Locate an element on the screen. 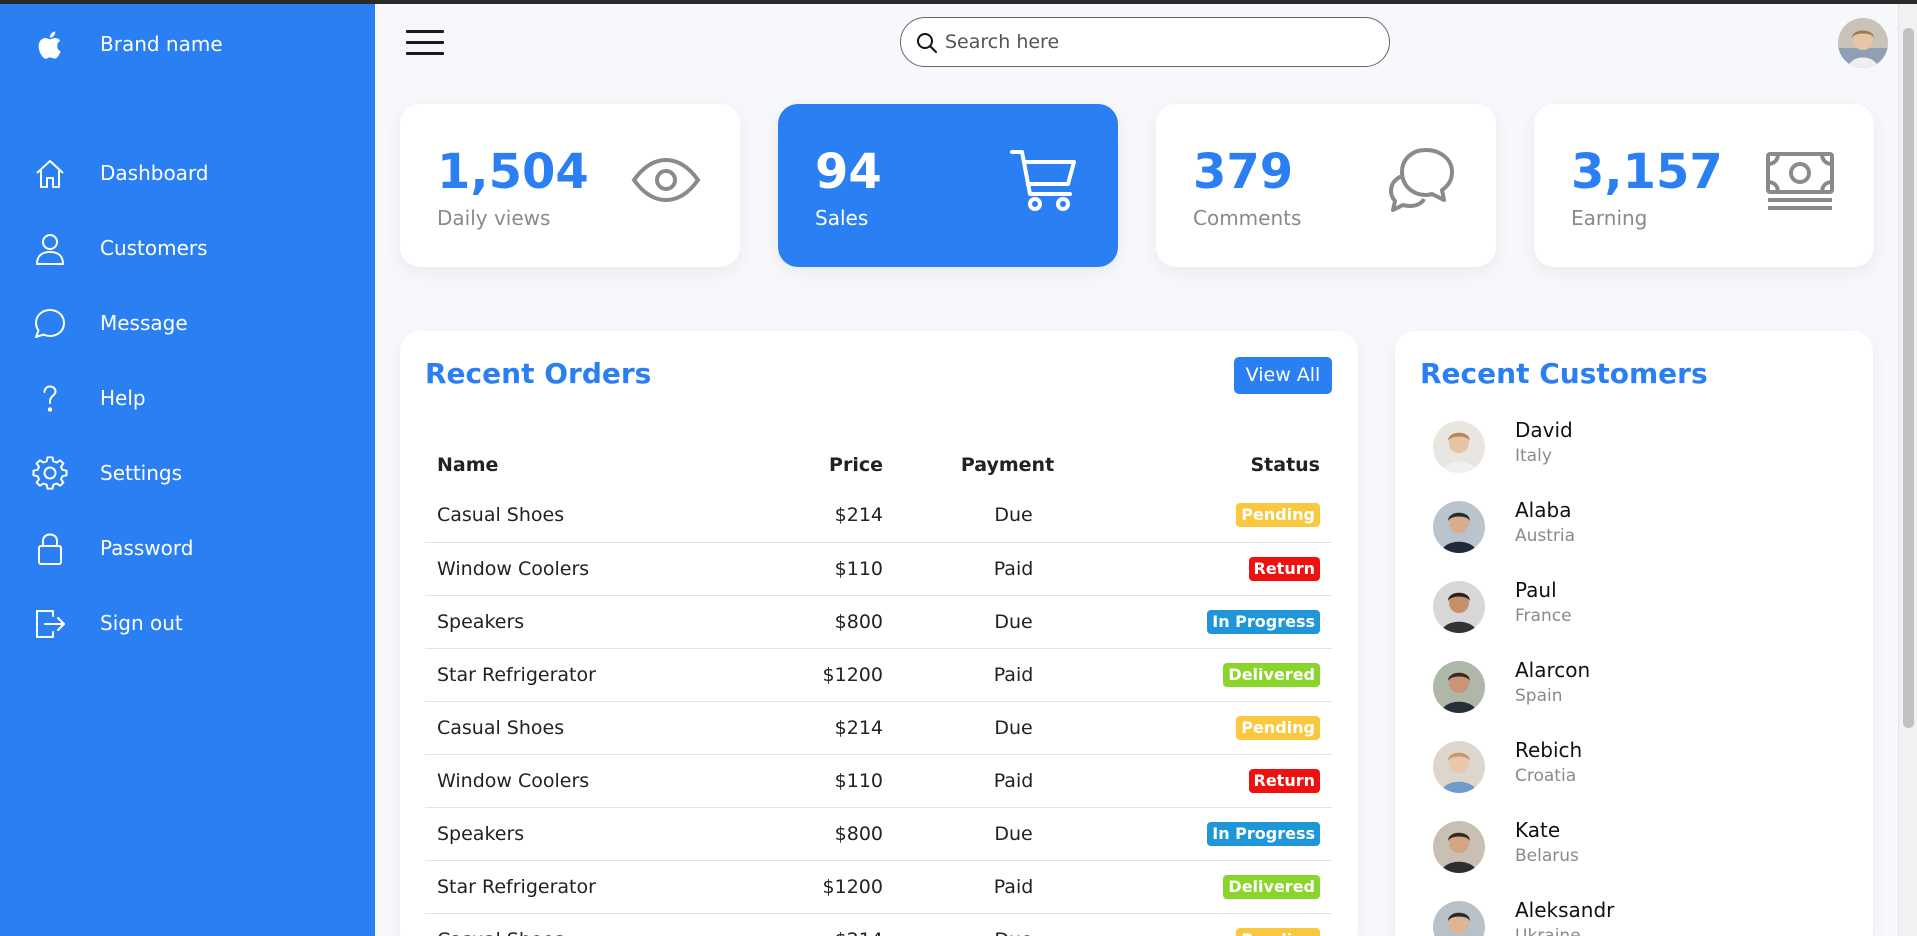 The height and width of the screenshot is (936, 1917). customer-item: Alaba Austria is located at coordinates (1633, 533).